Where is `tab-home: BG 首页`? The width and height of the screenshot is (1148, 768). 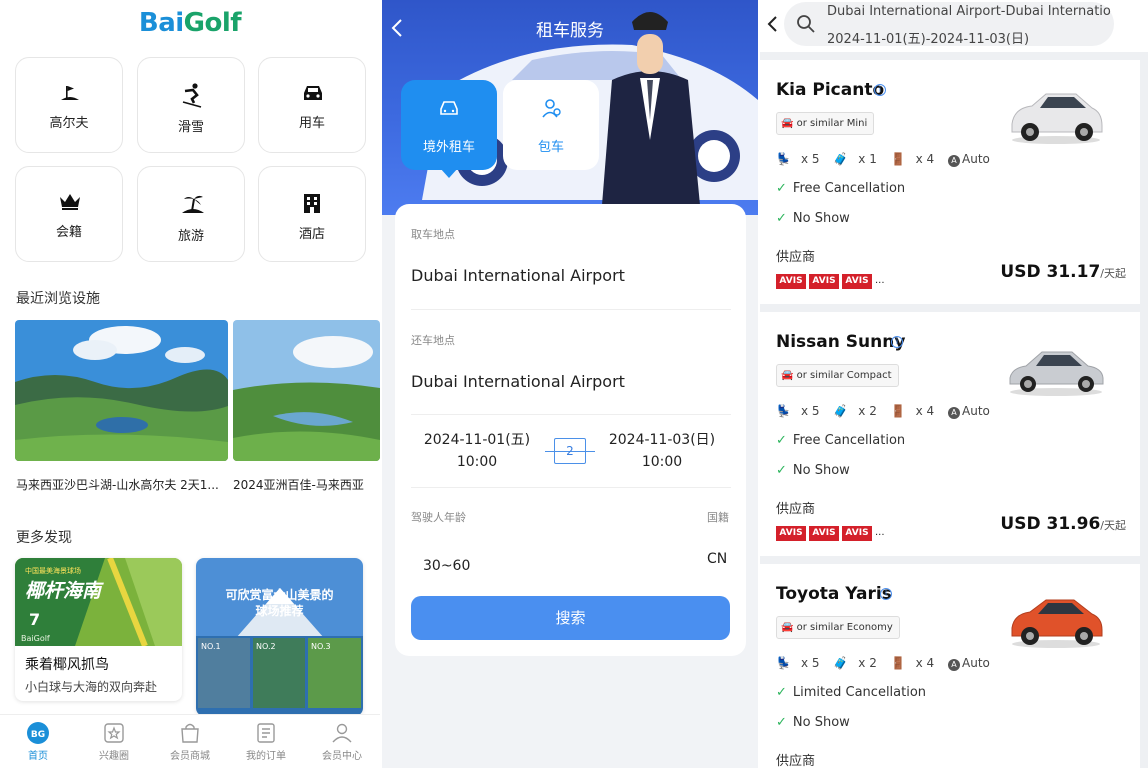 tab-home: BG 首页 is located at coordinates (38, 741).